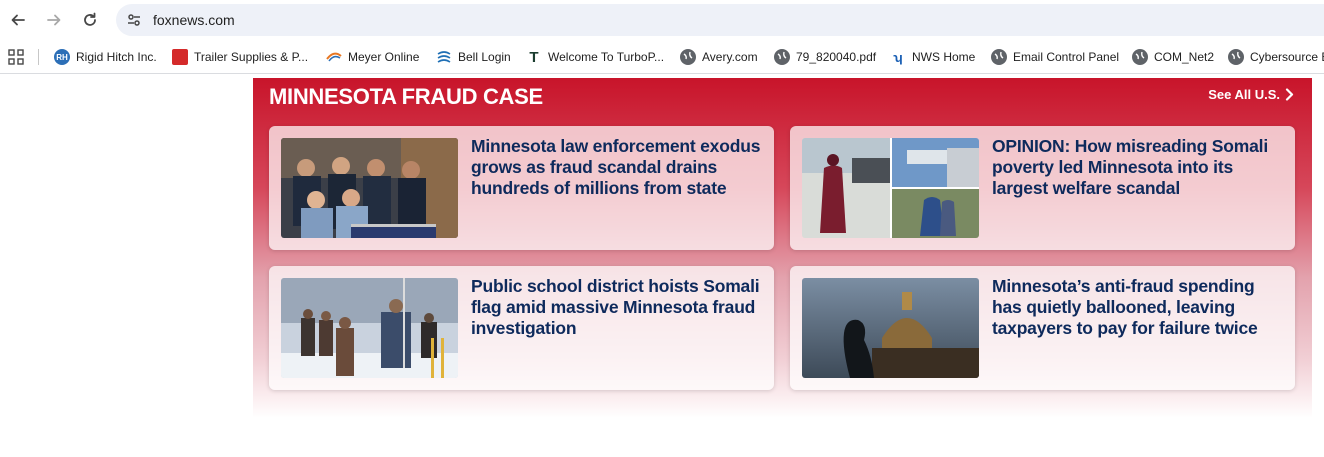 This screenshot has width=1324, height=457. What do you see at coordinates (406, 96) in the screenshot?
I see `section-title: MINNESOTA FRAUD CASE` at bounding box center [406, 96].